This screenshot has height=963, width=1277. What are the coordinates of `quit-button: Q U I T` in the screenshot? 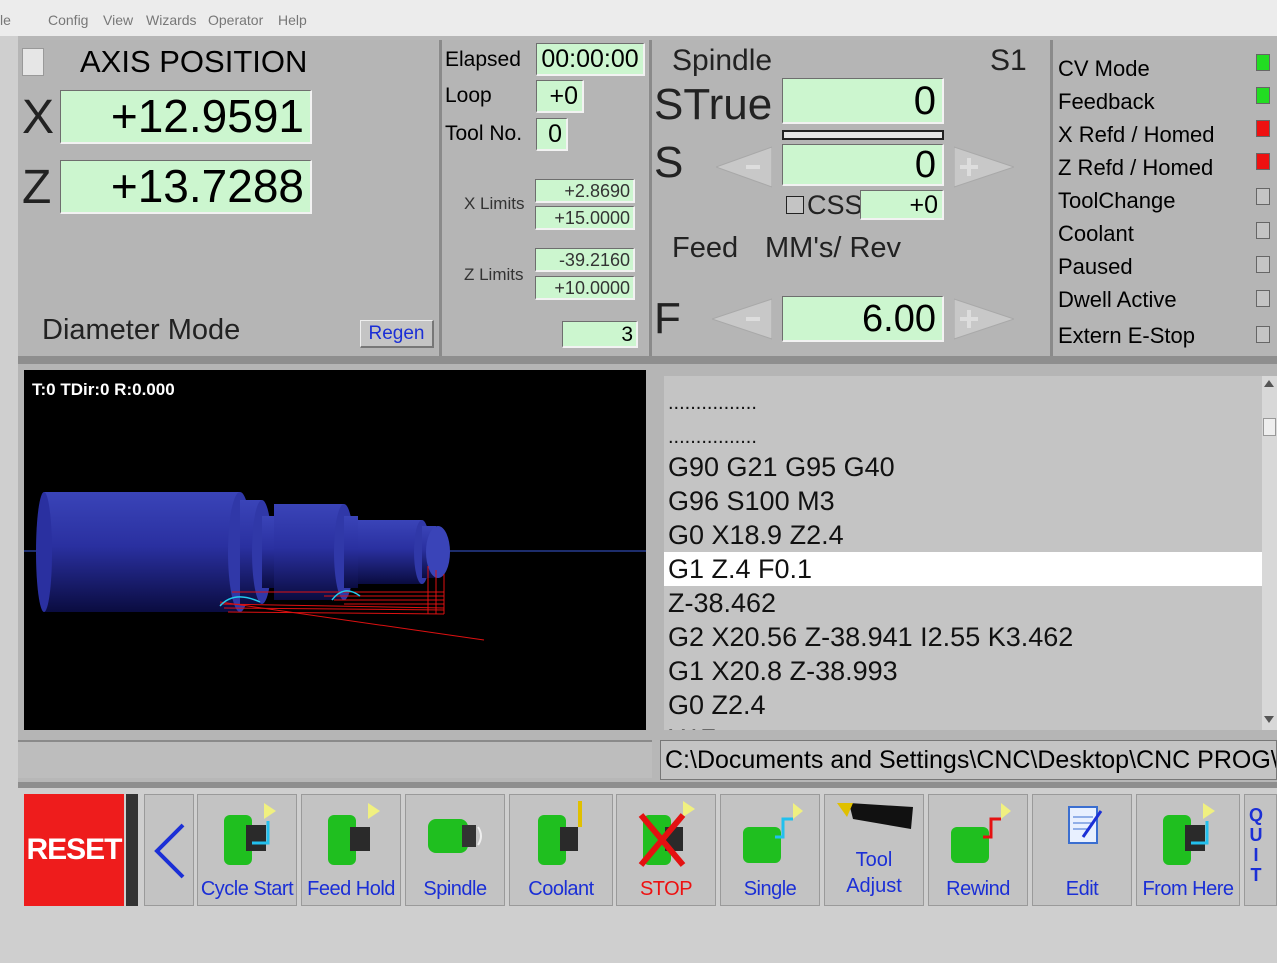 It's located at (1260, 850).